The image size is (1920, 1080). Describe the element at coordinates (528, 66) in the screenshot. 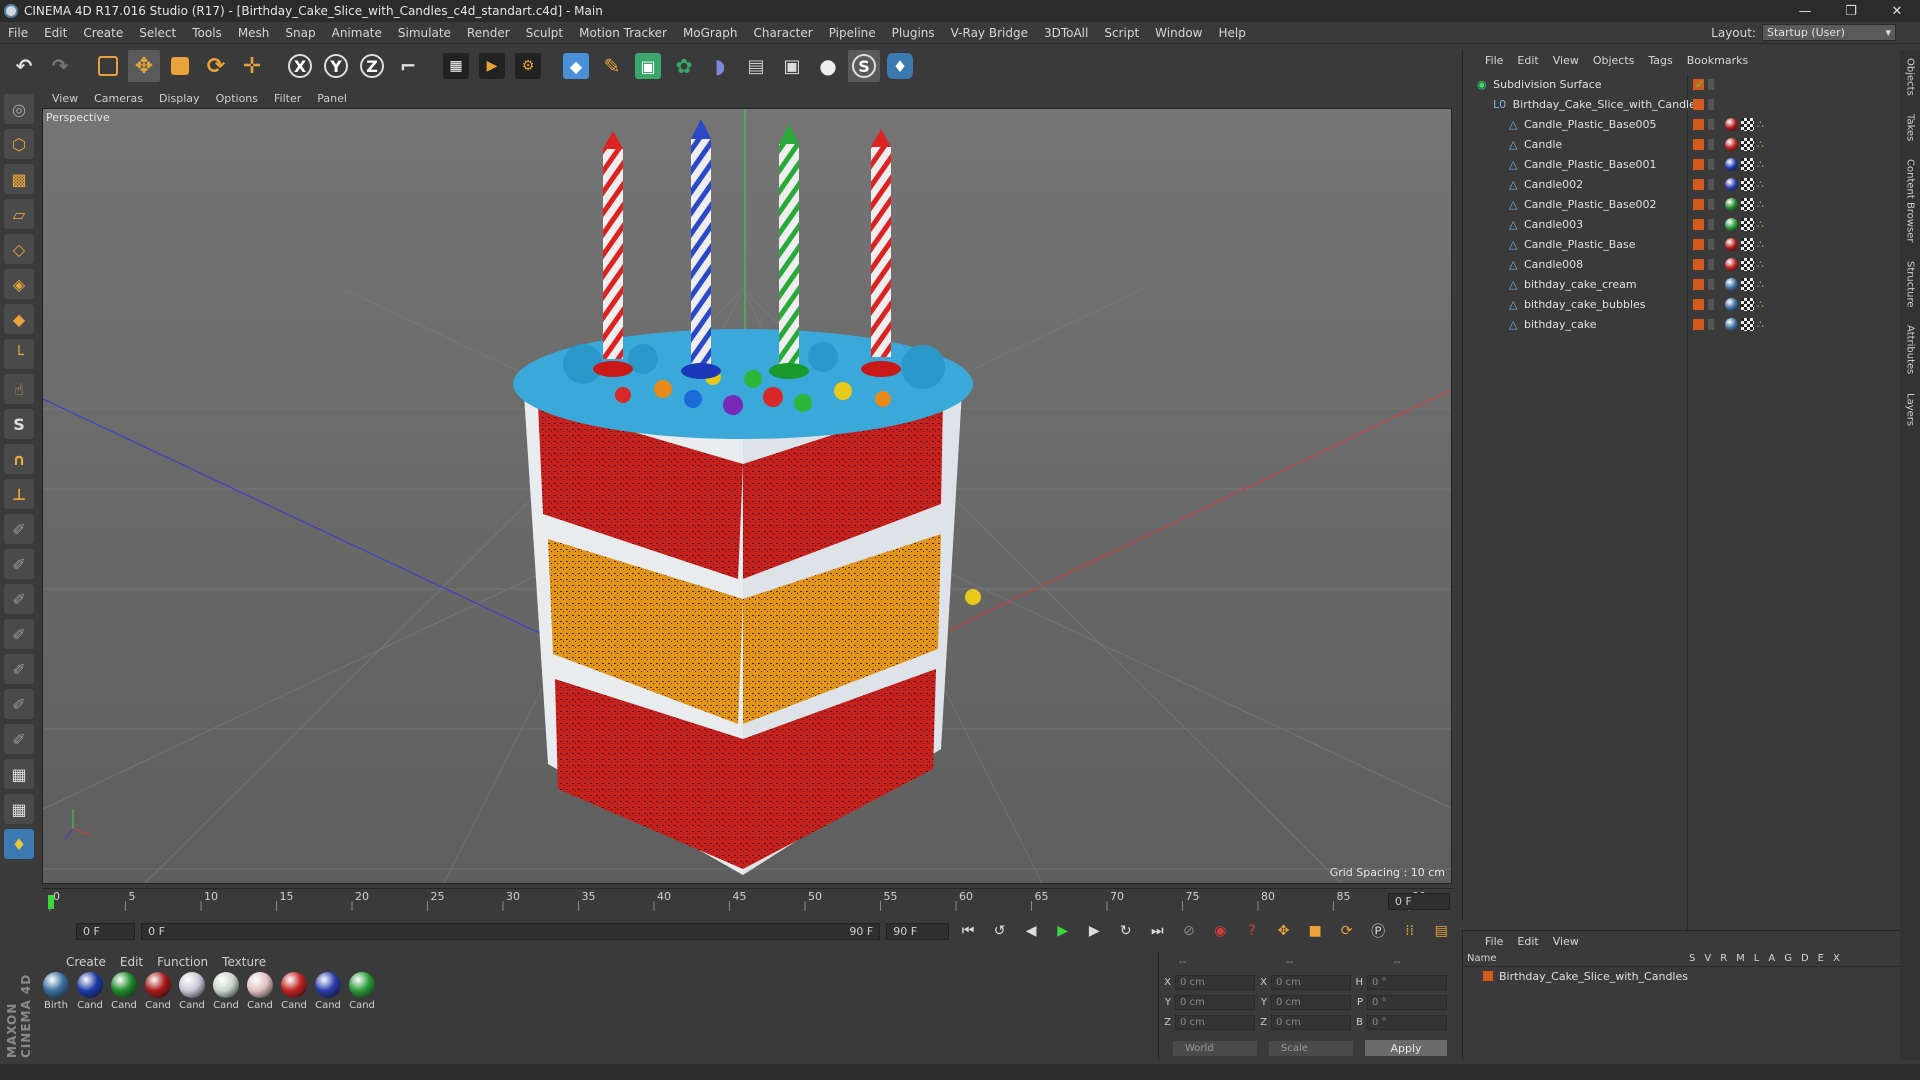

I see `render-settings-button: ⚙` at that location.